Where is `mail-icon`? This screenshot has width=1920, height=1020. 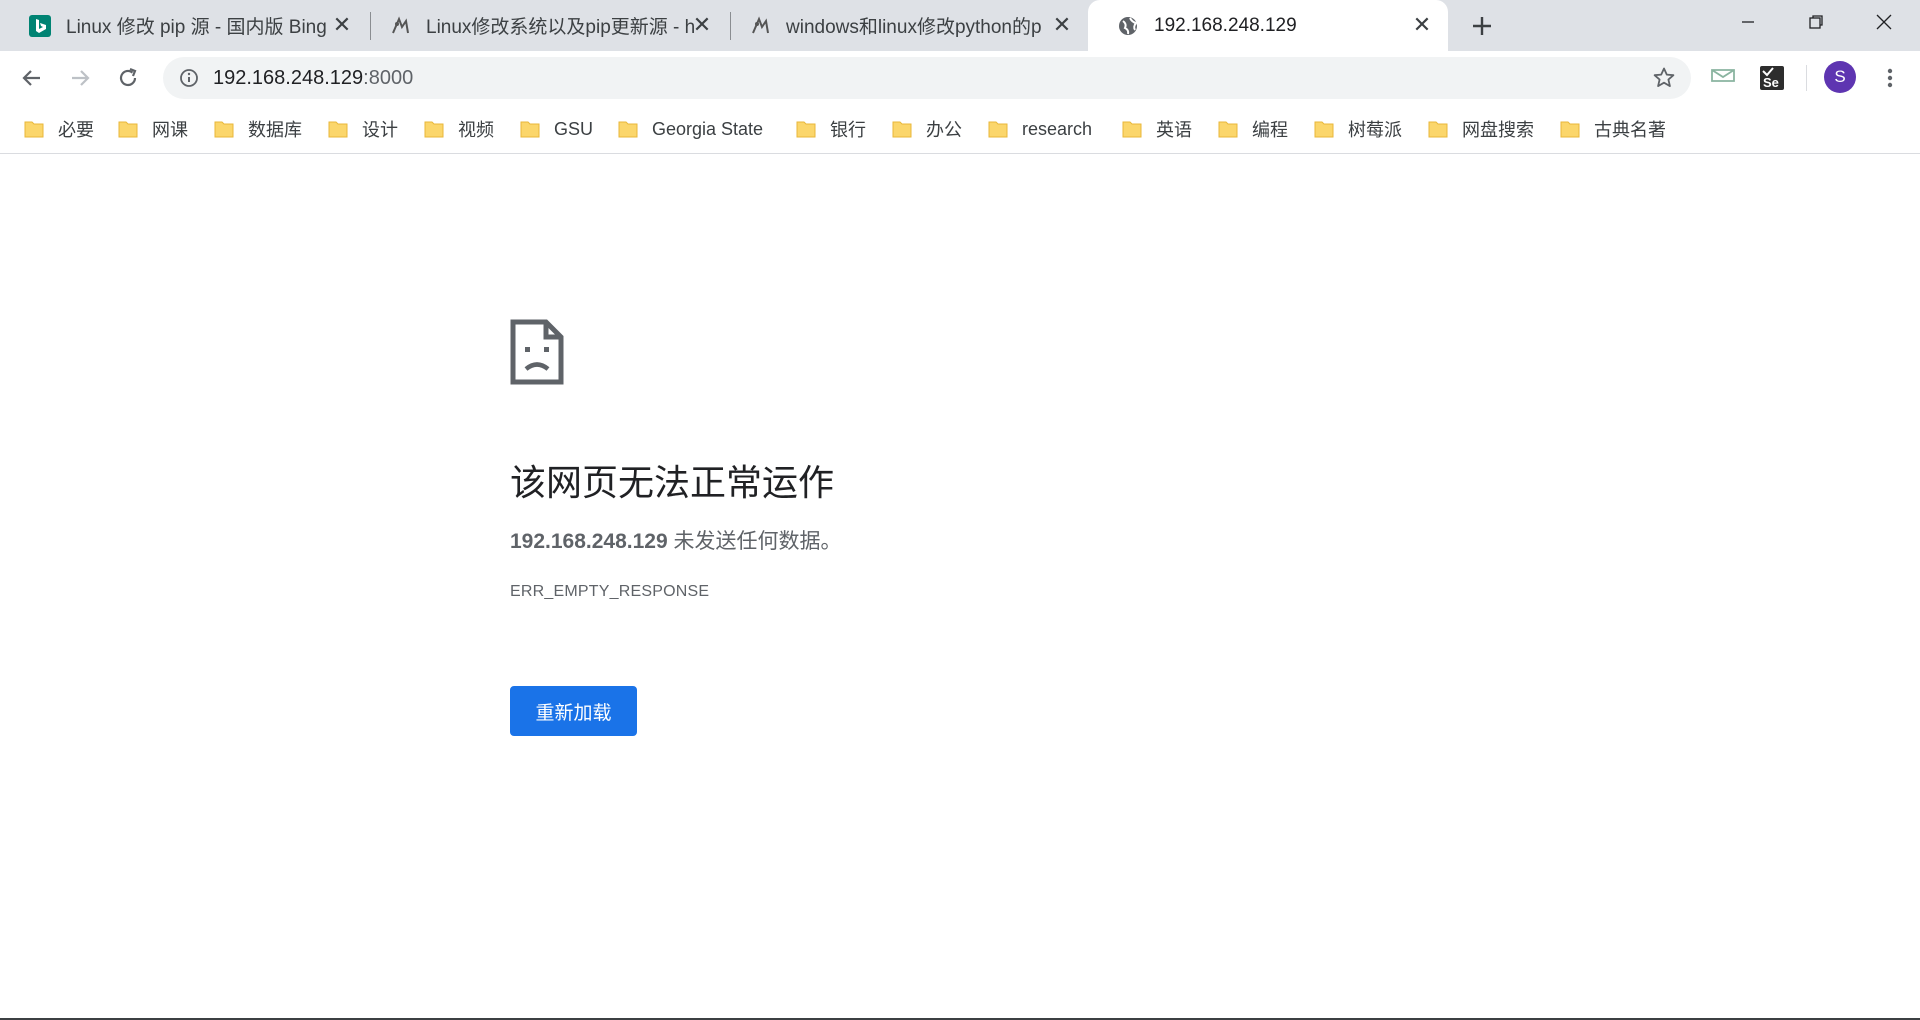 mail-icon is located at coordinates (1723, 75).